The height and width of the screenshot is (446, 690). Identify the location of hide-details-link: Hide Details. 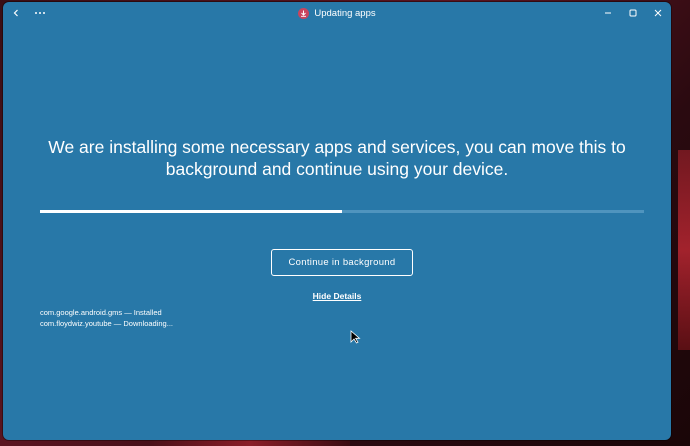
(337, 296).